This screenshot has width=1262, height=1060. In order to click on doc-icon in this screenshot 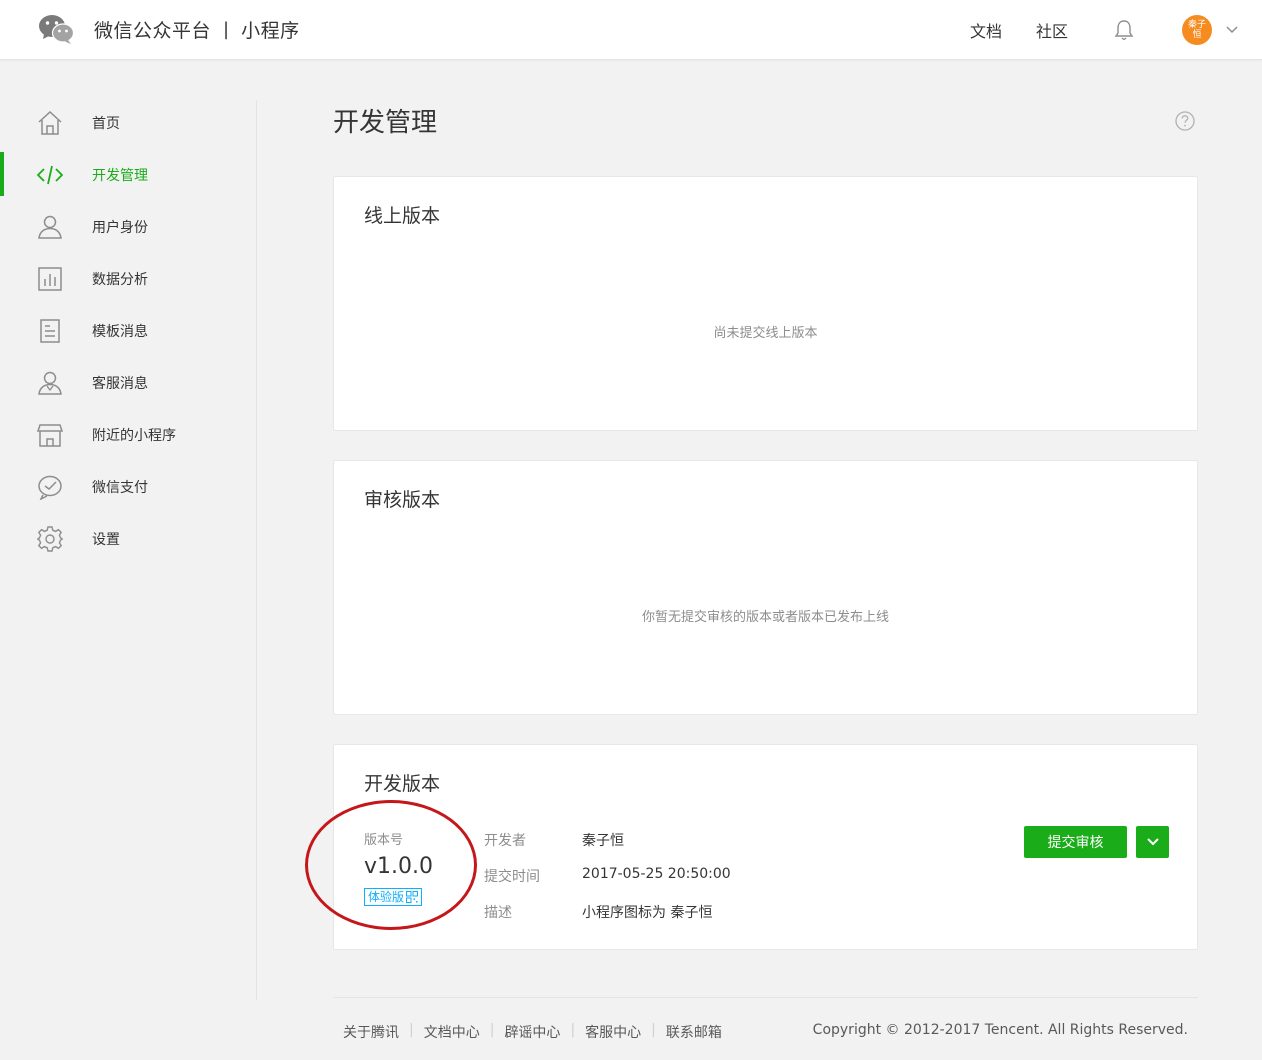, I will do `click(50, 331)`.